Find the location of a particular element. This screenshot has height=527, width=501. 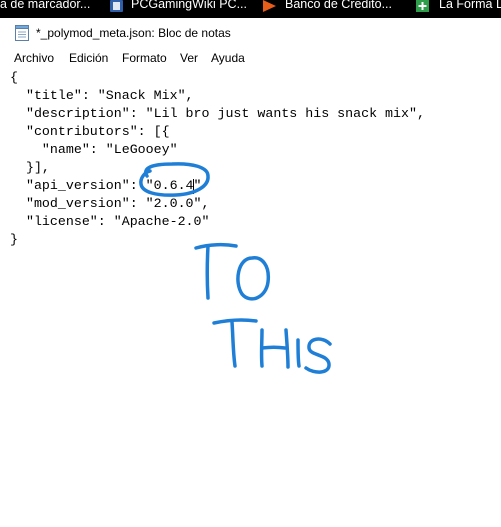

annotation-letter-s is located at coordinates (318, 355).